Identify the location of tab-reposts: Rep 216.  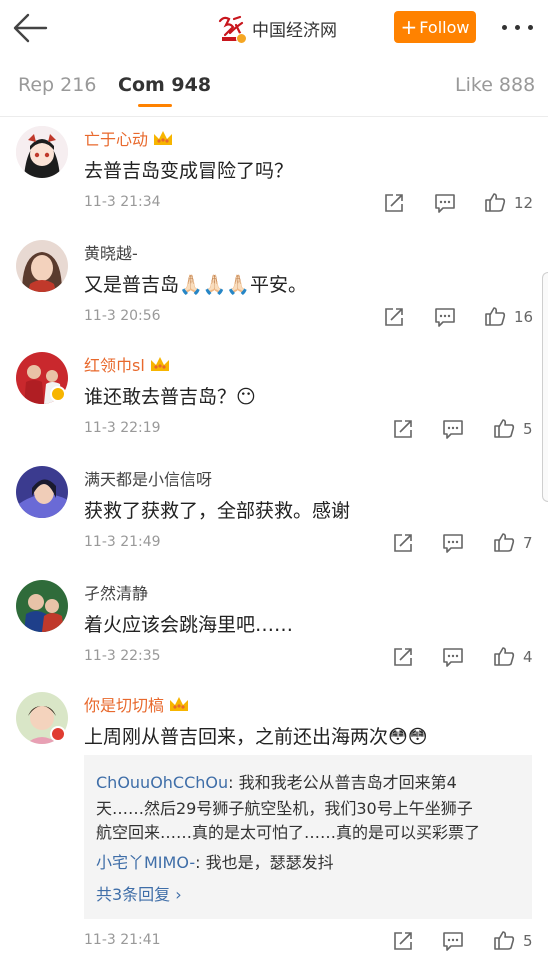
(57, 85).